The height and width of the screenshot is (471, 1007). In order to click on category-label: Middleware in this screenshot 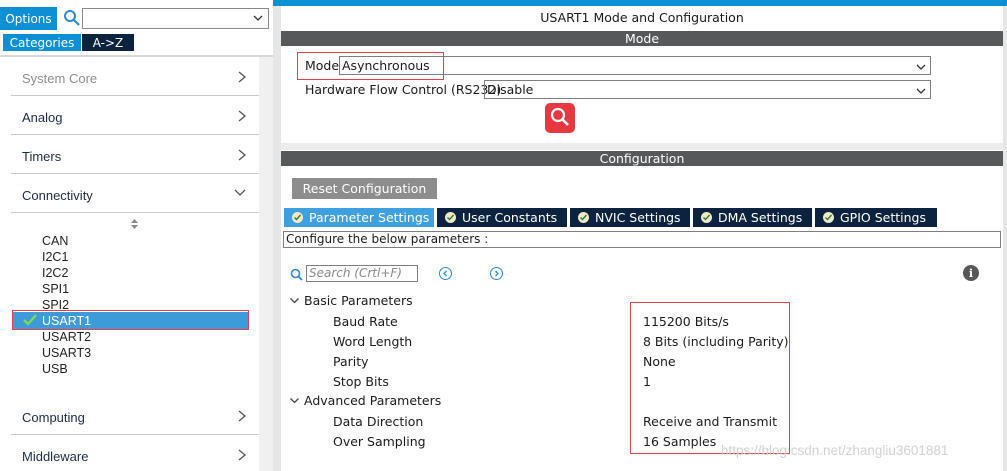, I will do `click(55, 456)`.